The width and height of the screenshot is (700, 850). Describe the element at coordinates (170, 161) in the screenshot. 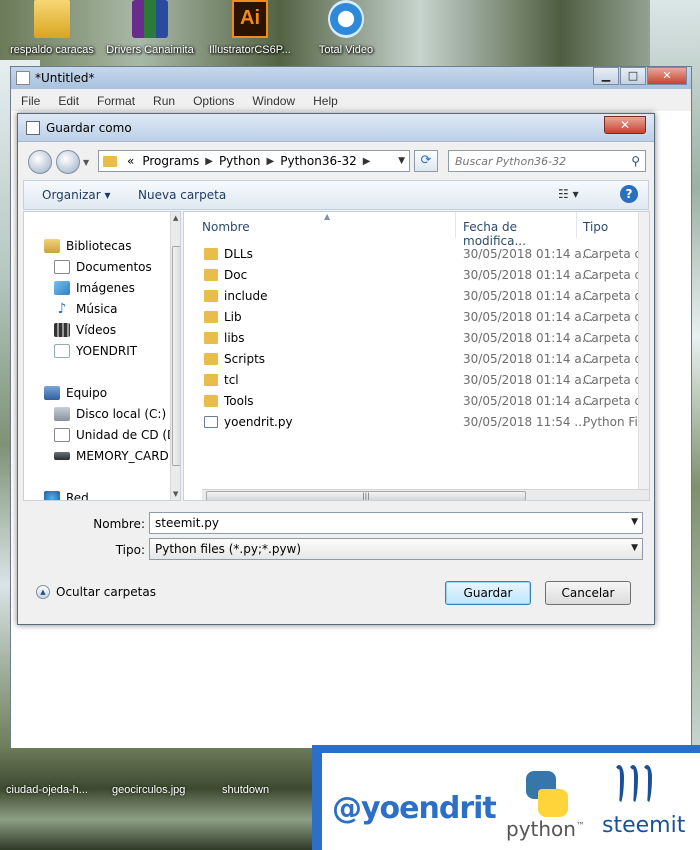

I see `breadcrumb-programs: Programs` at that location.